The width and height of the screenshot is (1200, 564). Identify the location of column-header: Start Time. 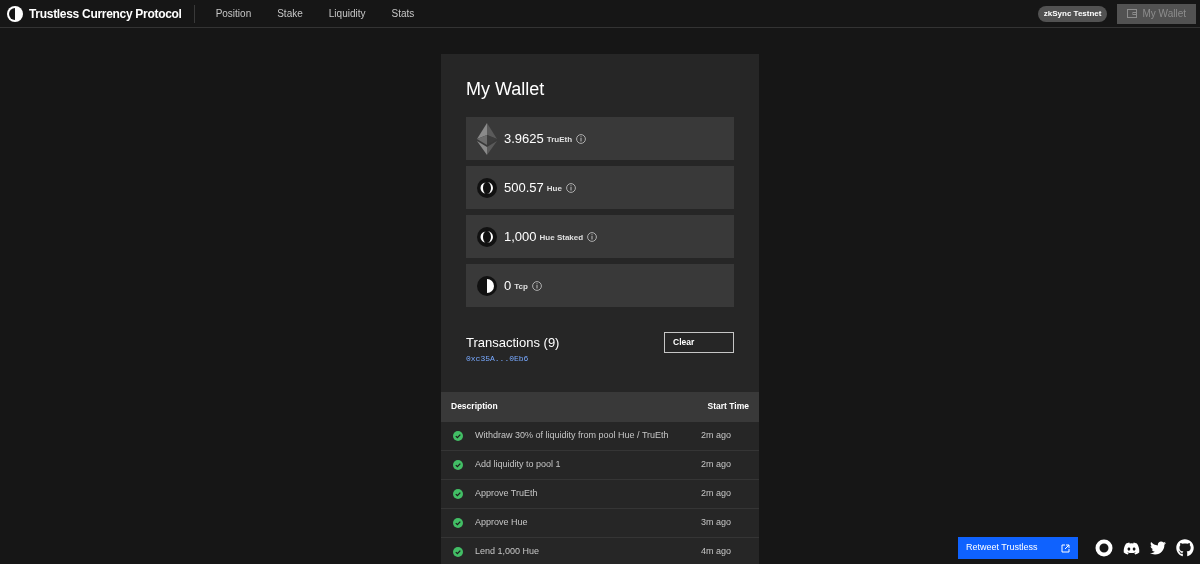
(728, 406).